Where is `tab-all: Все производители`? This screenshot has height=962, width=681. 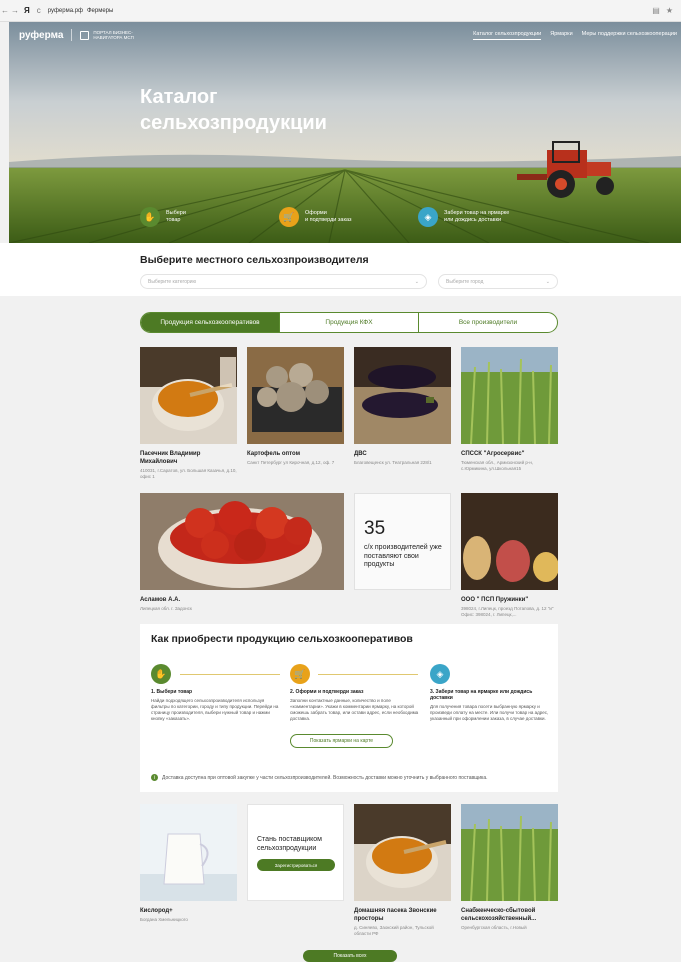
tab-all: Все производители is located at coordinates (488, 322).